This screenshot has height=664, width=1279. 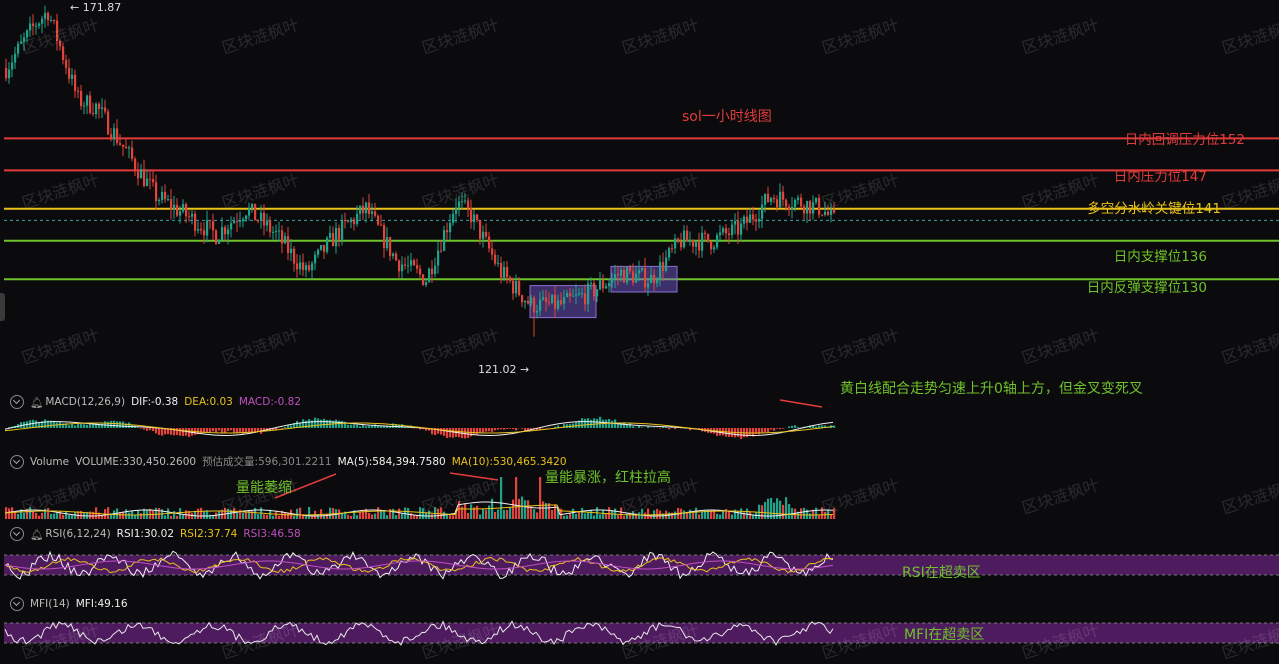 I want to click on mfi-header: MFI(14) MFI:49.16, so click(x=69, y=604).